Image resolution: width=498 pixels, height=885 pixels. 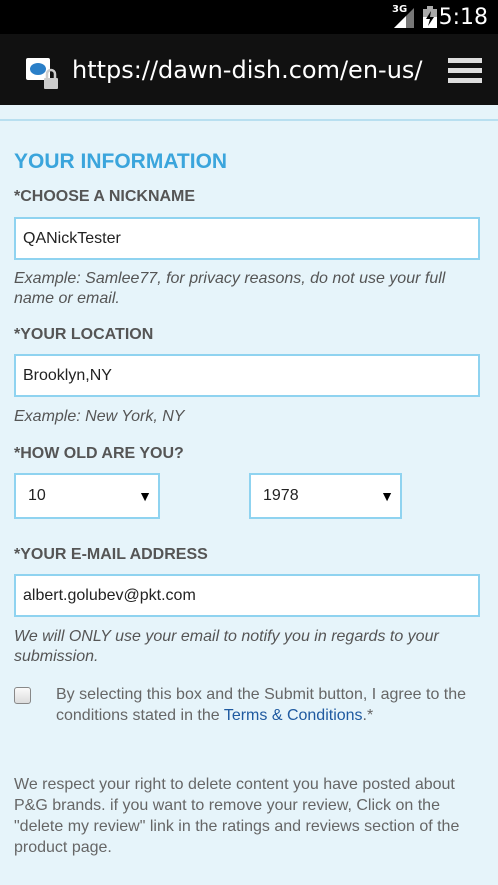 What do you see at coordinates (22, 695) in the screenshot?
I see `terms-checkbox` at bounding box center [22, 695].